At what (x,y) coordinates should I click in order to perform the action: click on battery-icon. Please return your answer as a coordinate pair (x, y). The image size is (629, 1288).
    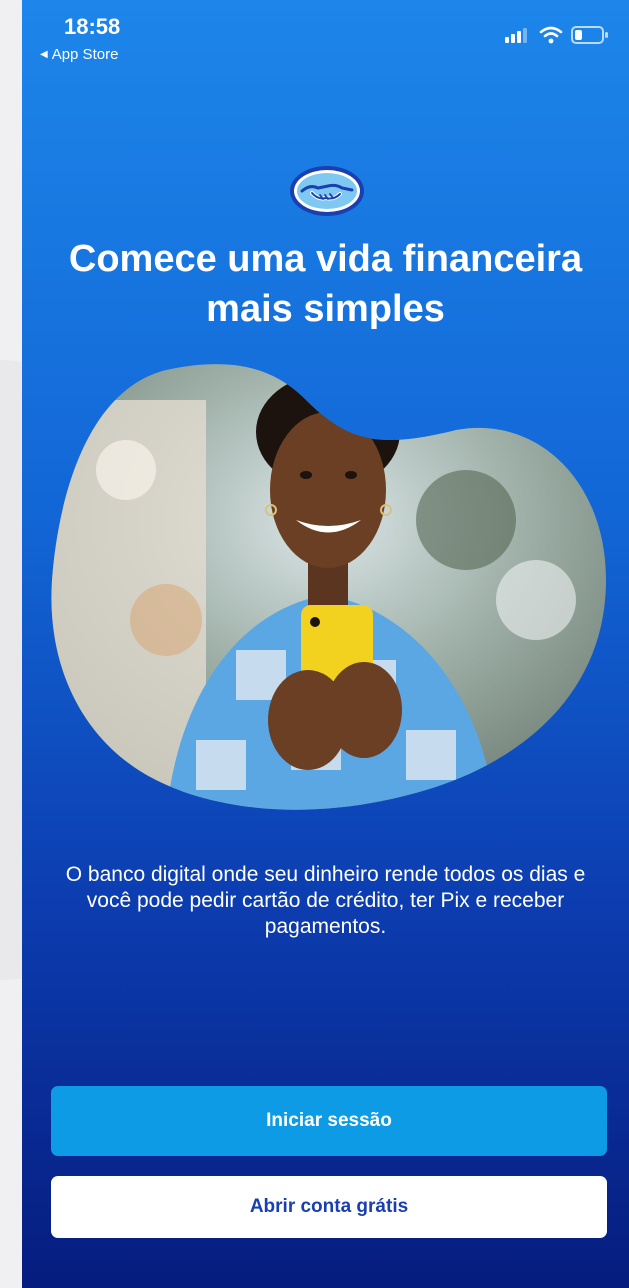
    Looking at the image, I should click on (589, 35).